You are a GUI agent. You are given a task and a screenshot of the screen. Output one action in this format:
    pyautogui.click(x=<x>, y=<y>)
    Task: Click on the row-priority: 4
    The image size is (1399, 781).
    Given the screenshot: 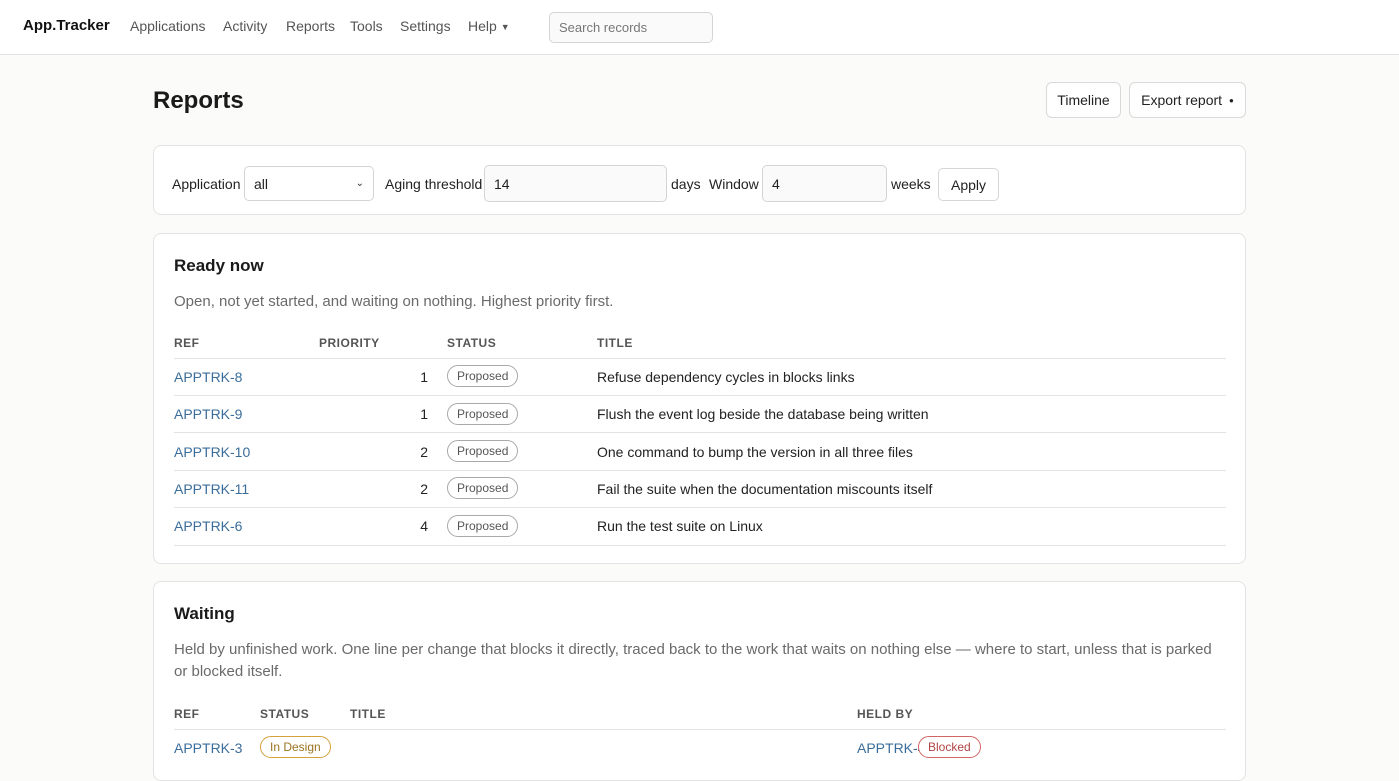 What is the action you would take?
    pyautogui.click(x=424, y=526)
    